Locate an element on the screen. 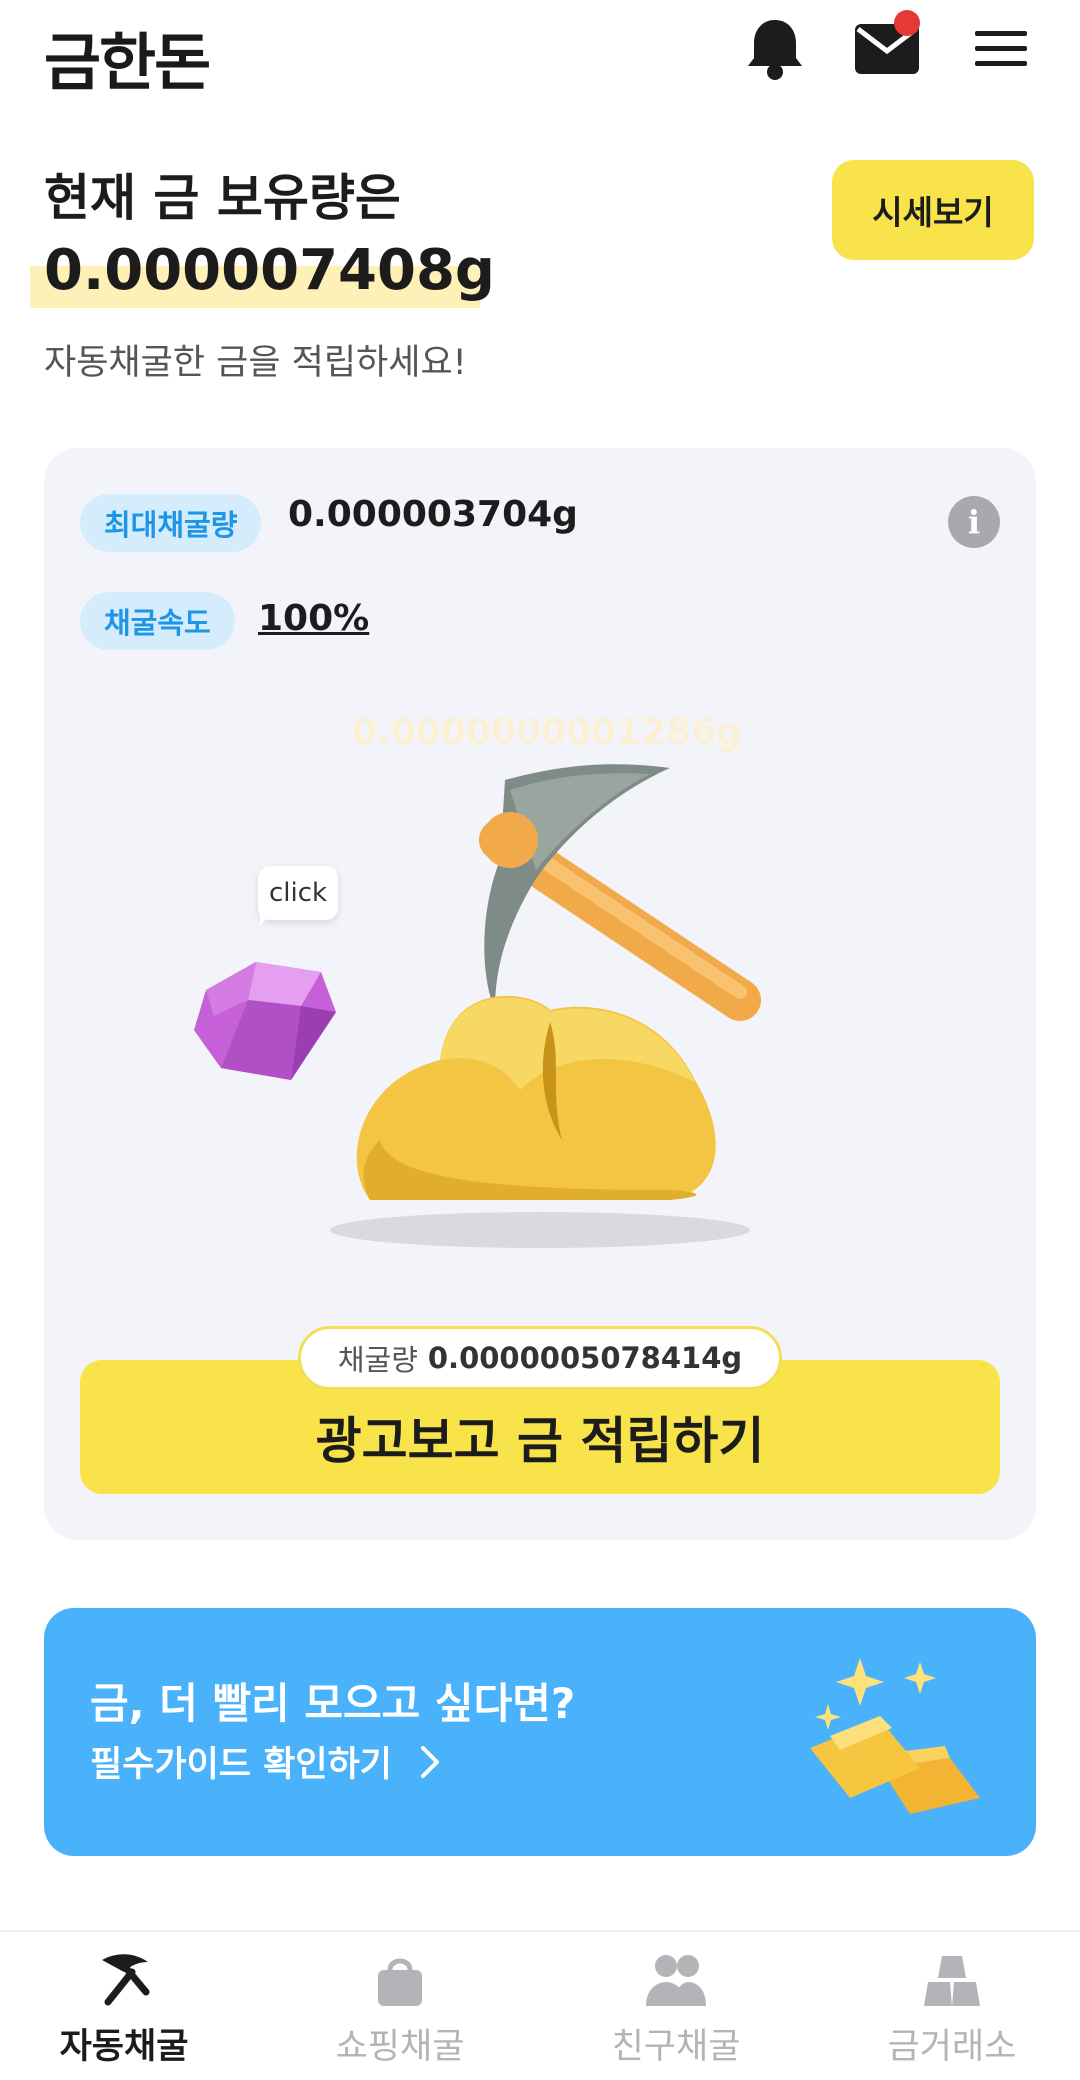 The image size is (1080, 2080). holdings-subtitle: 자동채굴한 금을 적립하세요! is located at coordinates (255, 363).